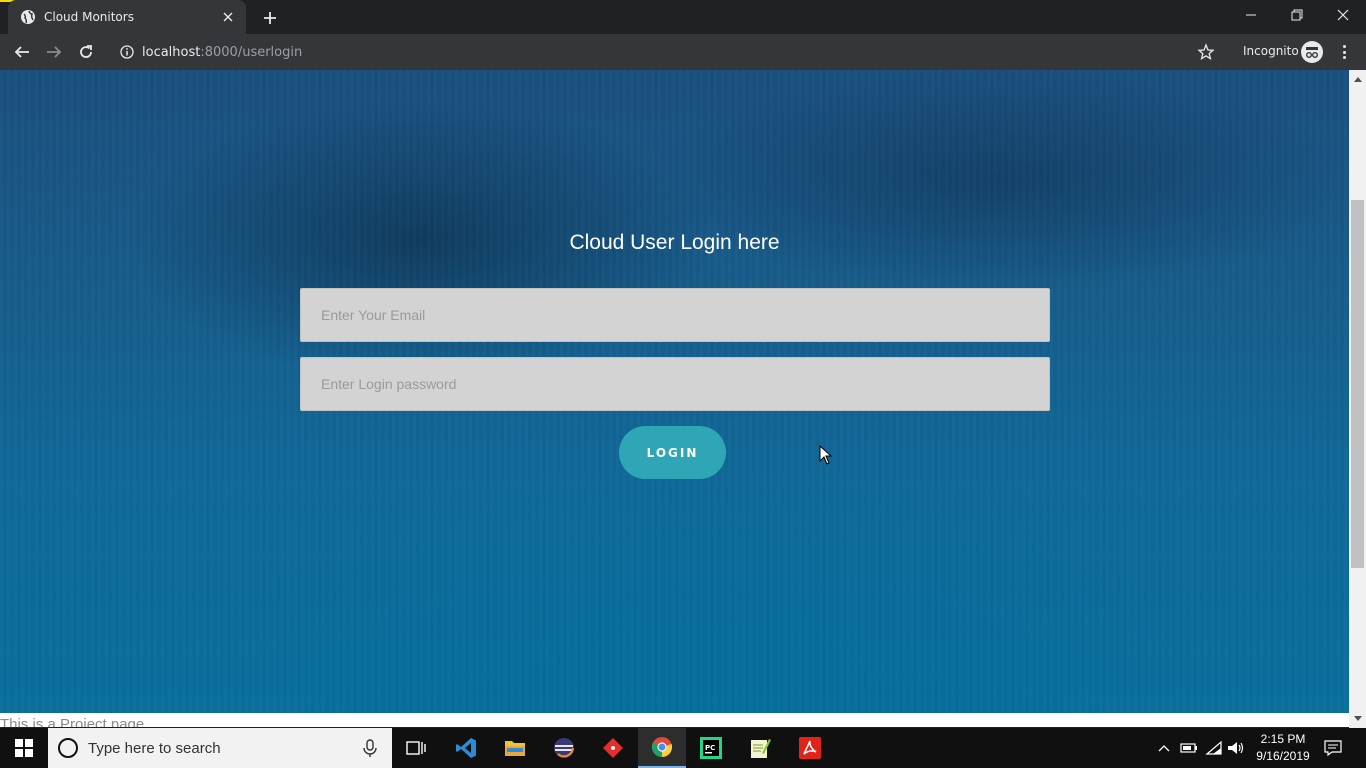  I want to click on notepad-plus-icon, so click(760, 748).